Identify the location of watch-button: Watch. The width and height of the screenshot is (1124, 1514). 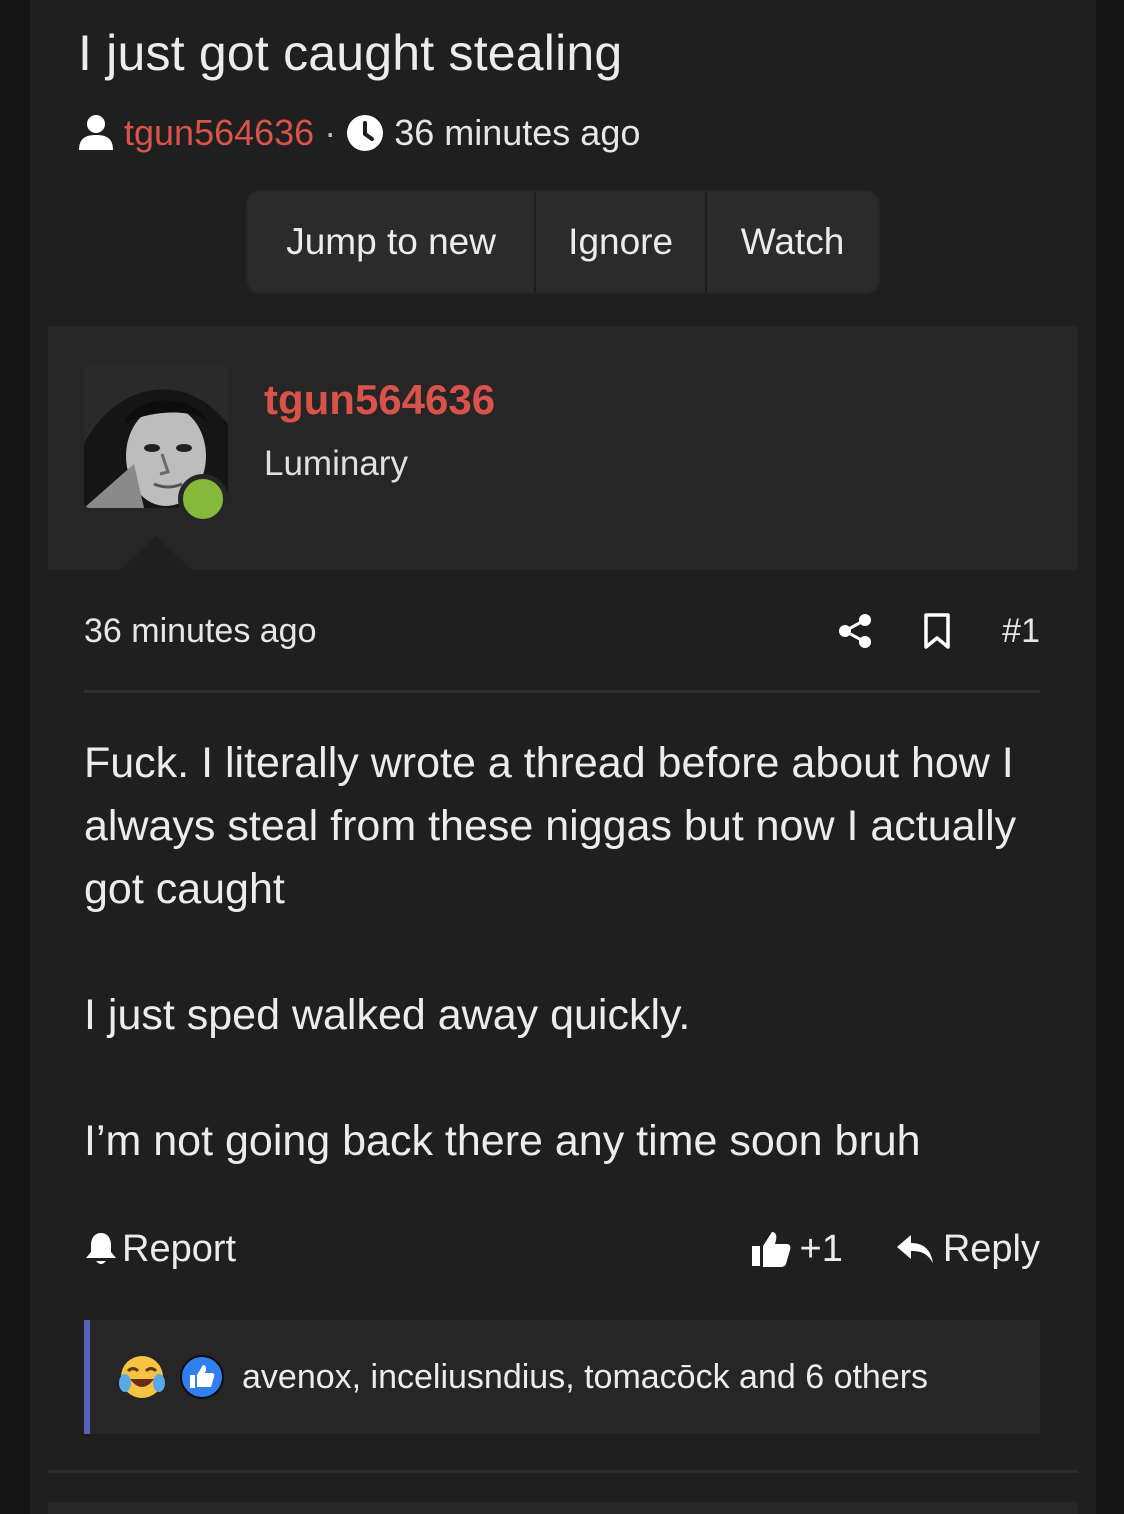
(791, 242).